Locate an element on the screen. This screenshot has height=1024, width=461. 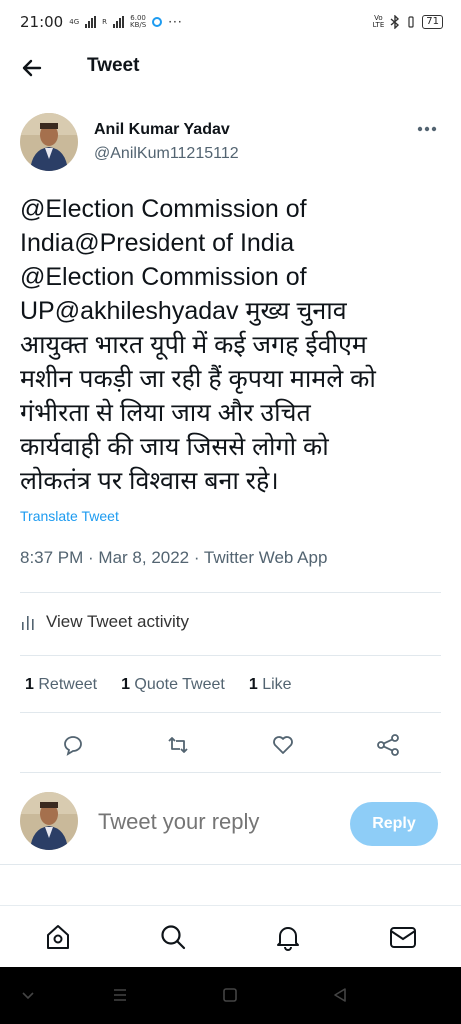
network-r-label: R is located at coordinates (104, 21).